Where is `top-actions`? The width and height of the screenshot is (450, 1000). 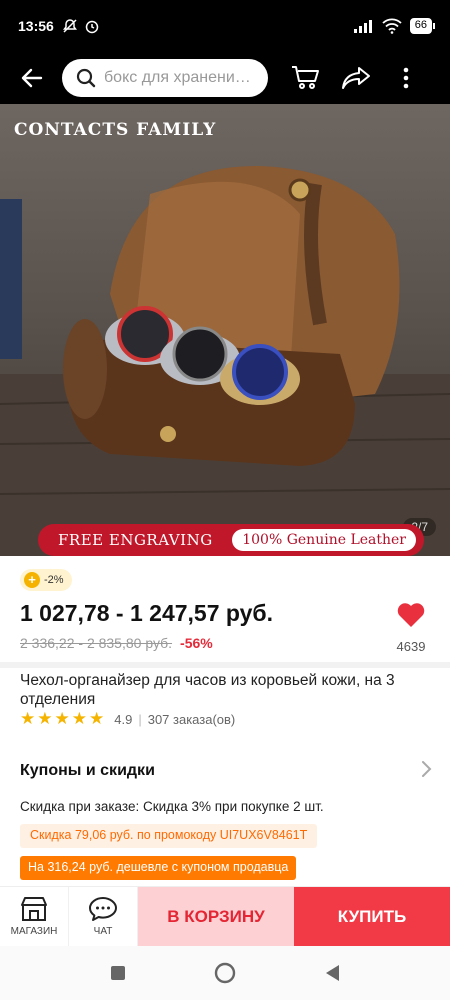
top-actions is located at coordinates (356, 78).